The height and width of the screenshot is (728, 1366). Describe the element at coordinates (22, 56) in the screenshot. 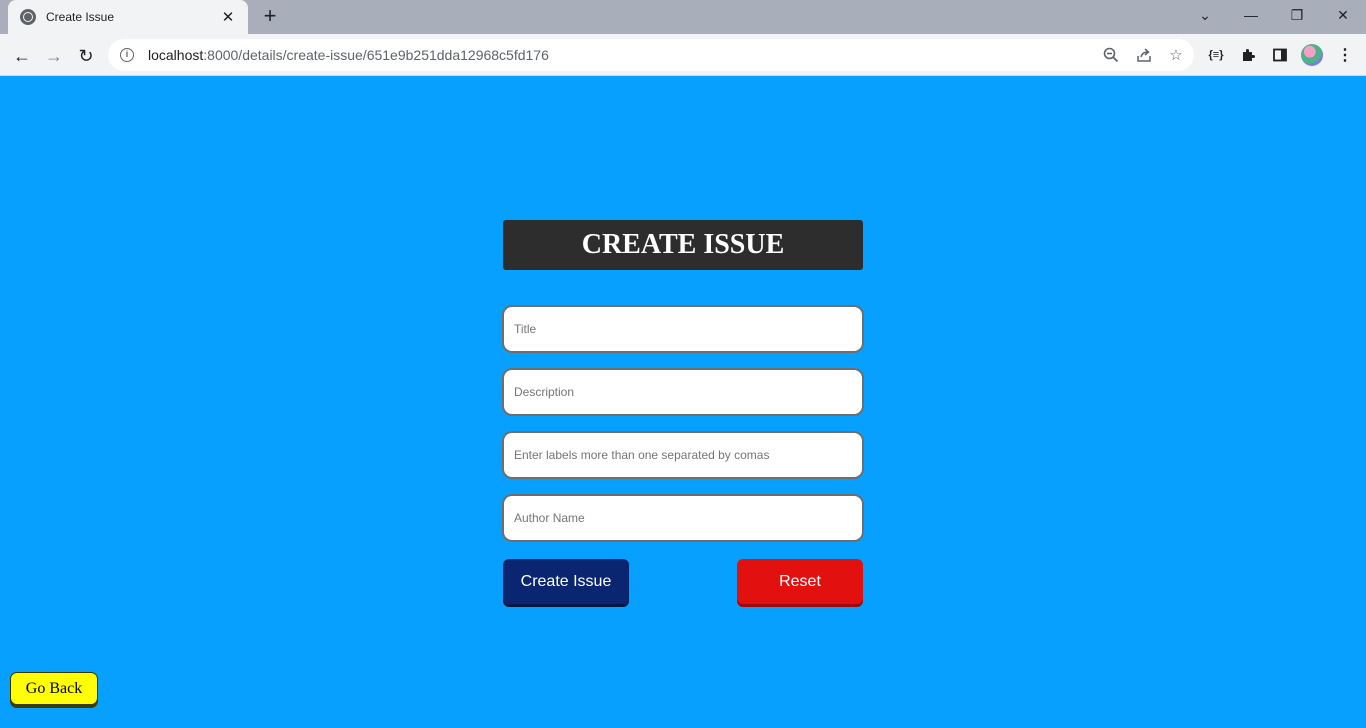

I see `back-icon: ←` at that location.